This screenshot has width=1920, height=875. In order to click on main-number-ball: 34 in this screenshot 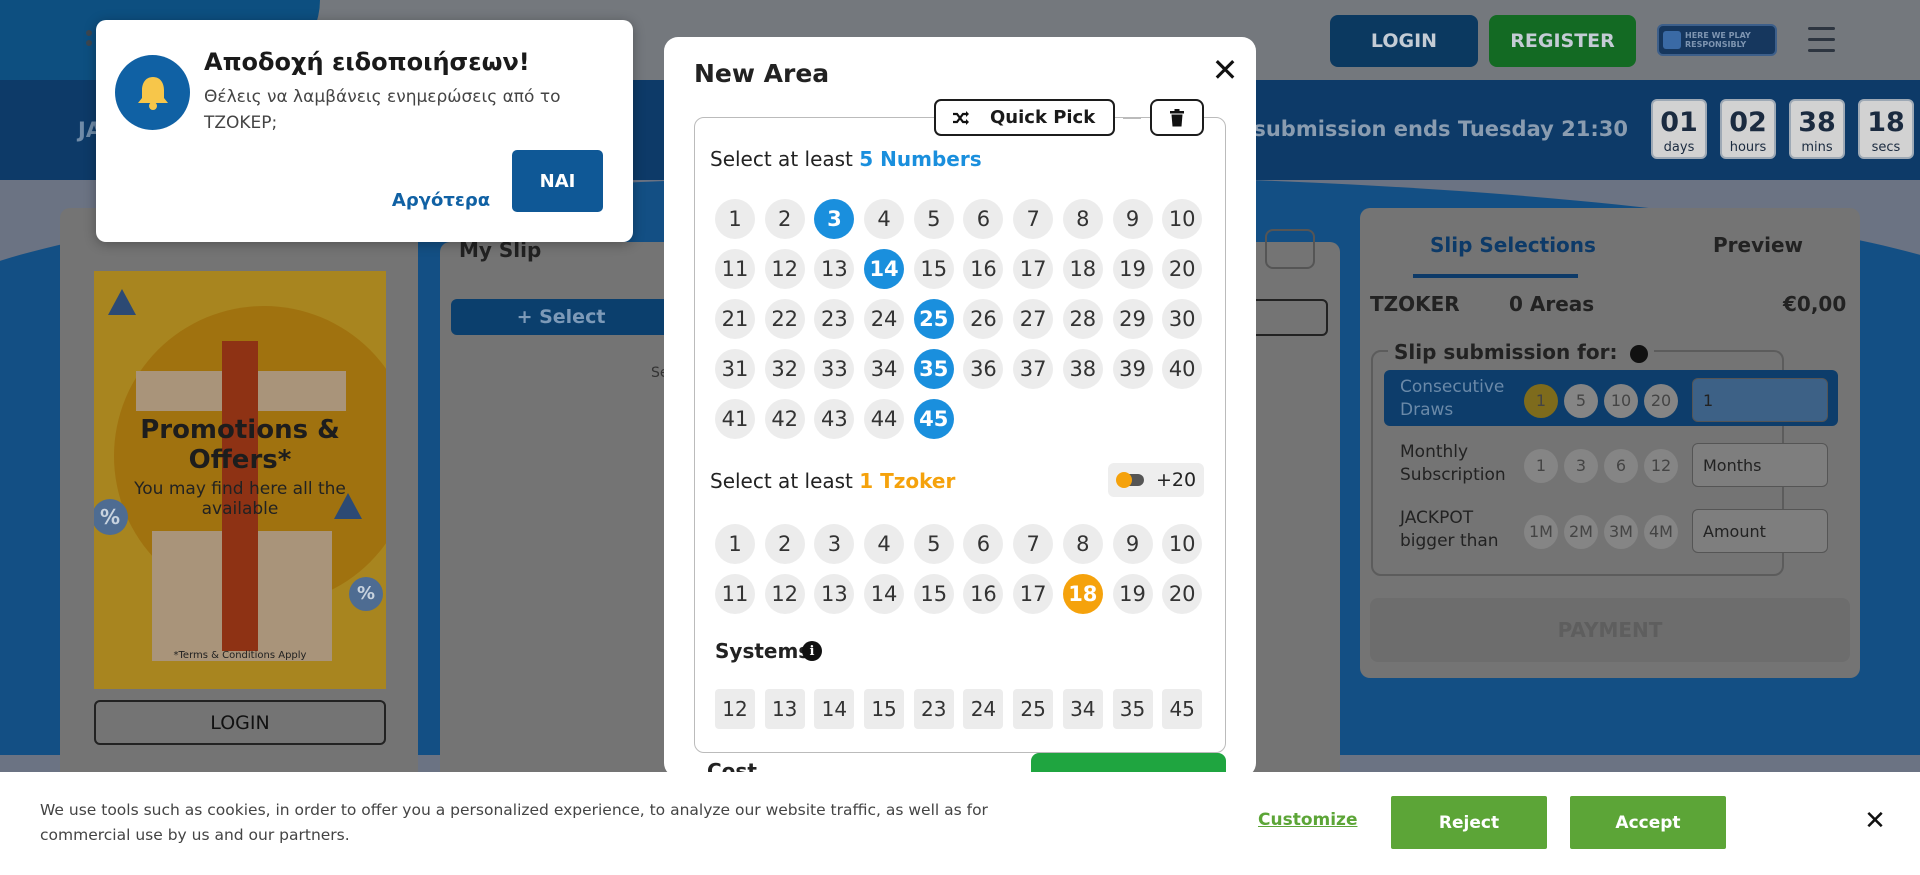, I will do `click(884, 369)`.